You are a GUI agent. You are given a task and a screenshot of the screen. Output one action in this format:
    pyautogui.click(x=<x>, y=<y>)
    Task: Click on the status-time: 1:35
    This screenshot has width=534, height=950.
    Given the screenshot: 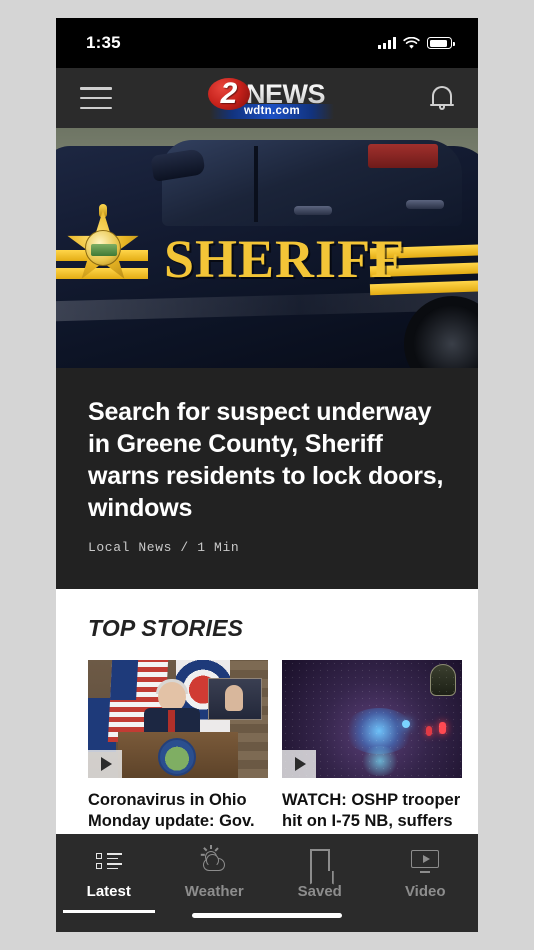 What is the action you would take?
    pyautogui.click(x=103, y=42)
    